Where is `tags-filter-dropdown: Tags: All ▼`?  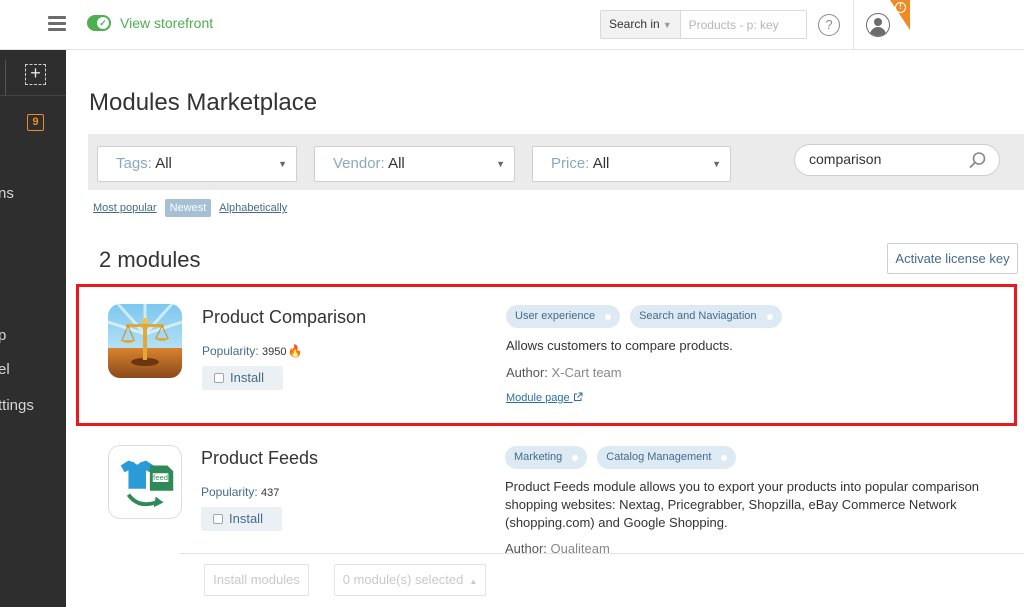 tags-filter-dropdown: Tags: All ▼ is located at coordinates (197, 164).